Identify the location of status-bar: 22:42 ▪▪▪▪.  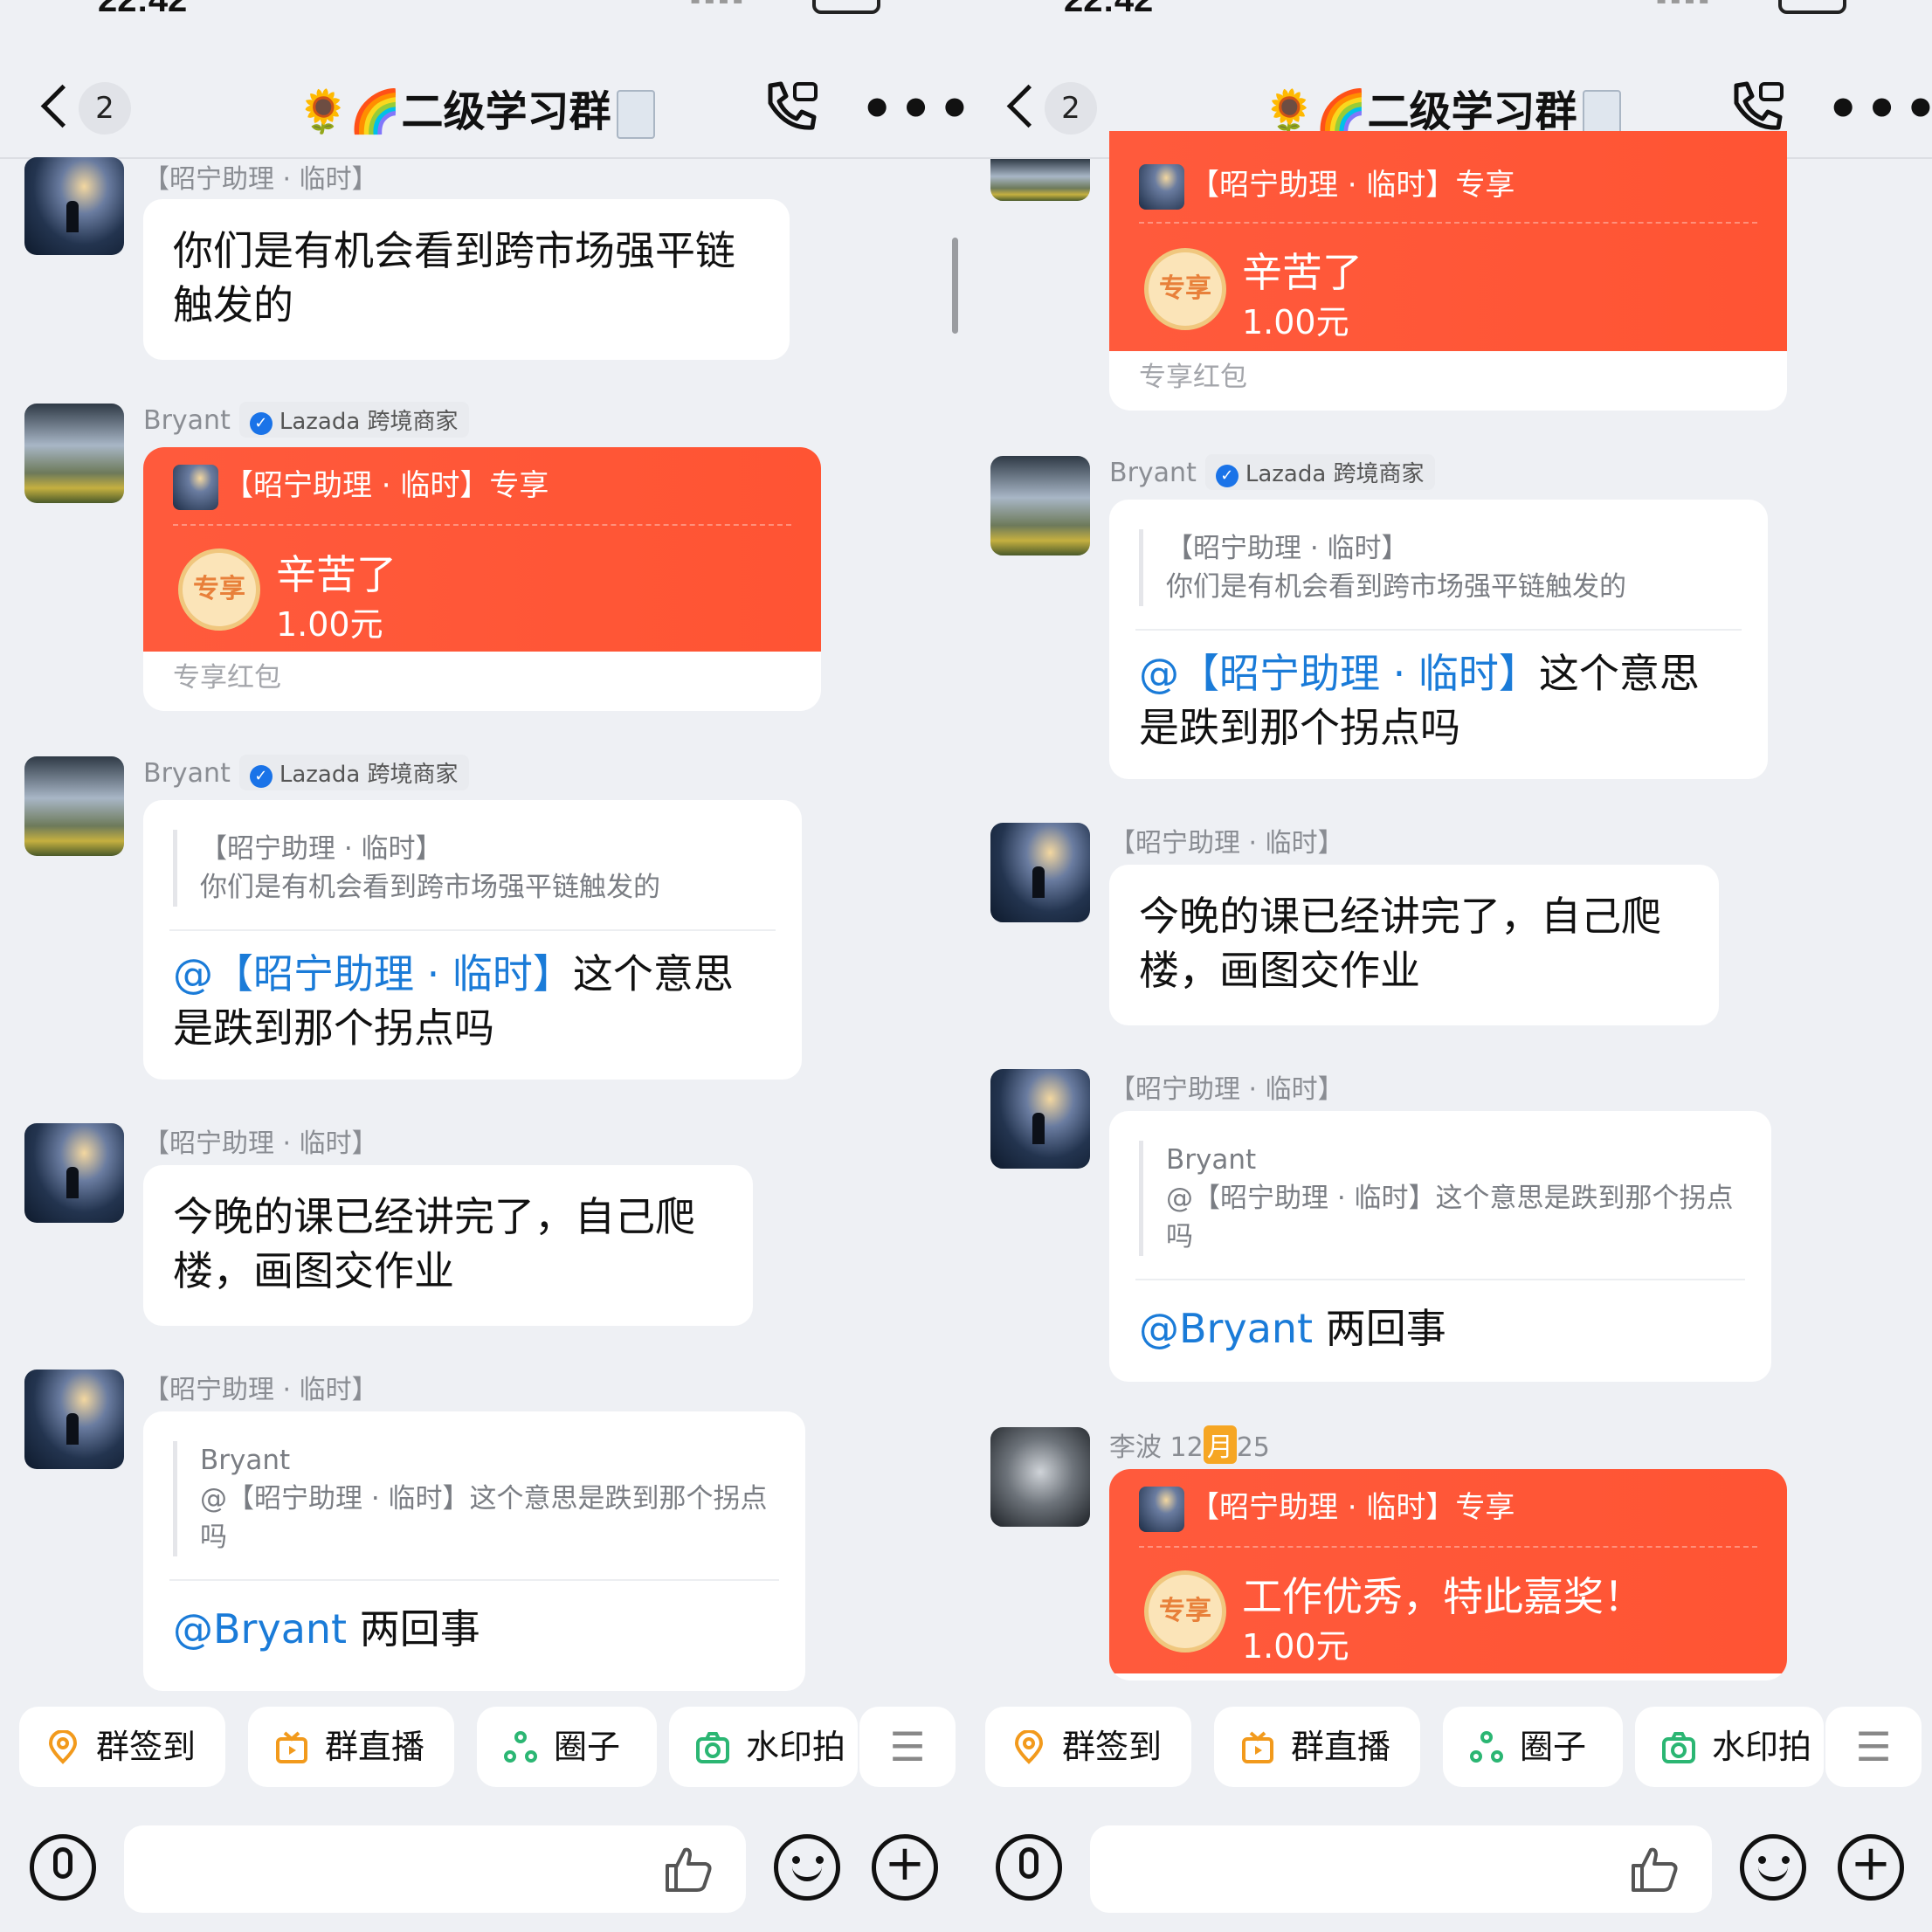
(1449, 13).